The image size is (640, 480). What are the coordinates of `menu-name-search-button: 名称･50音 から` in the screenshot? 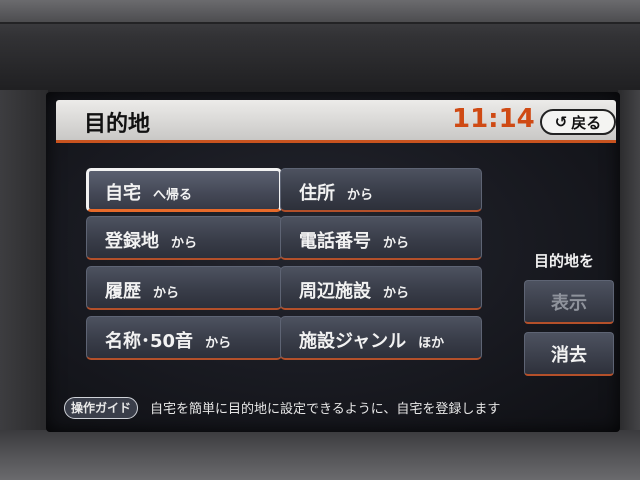 It's located at (184, 338).